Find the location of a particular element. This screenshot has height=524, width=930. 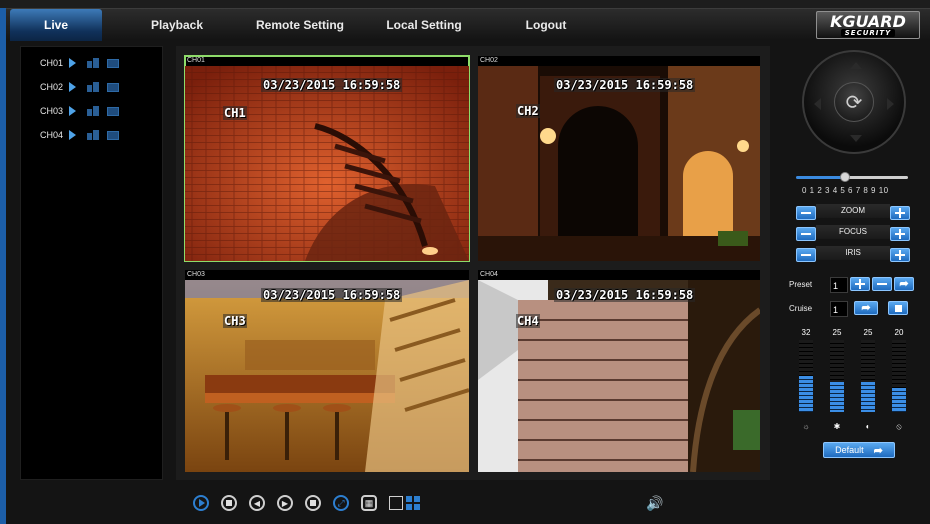

nav-live: Live is located at coordinates (56, 25).